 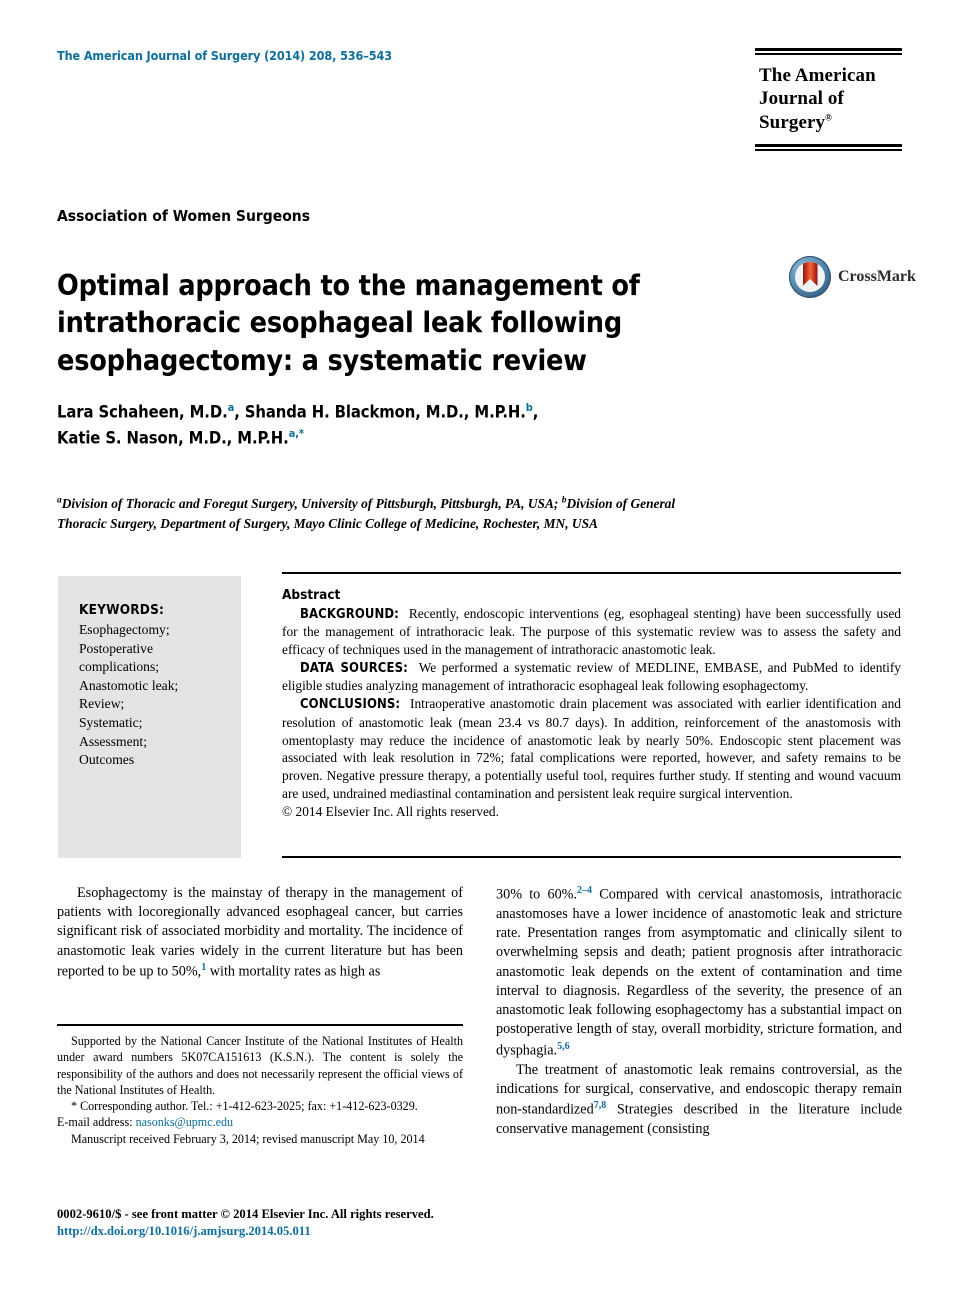 I want to click on author-3: Katie S. Nason, M.D., M.P.H., so click(x=173, y=438).